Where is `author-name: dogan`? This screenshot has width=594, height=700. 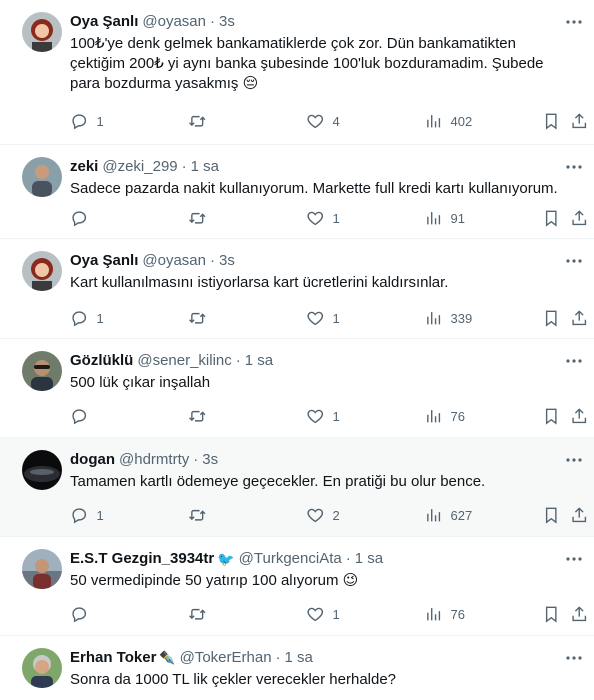
author-name: dogan is located at coordinates (92, 460).